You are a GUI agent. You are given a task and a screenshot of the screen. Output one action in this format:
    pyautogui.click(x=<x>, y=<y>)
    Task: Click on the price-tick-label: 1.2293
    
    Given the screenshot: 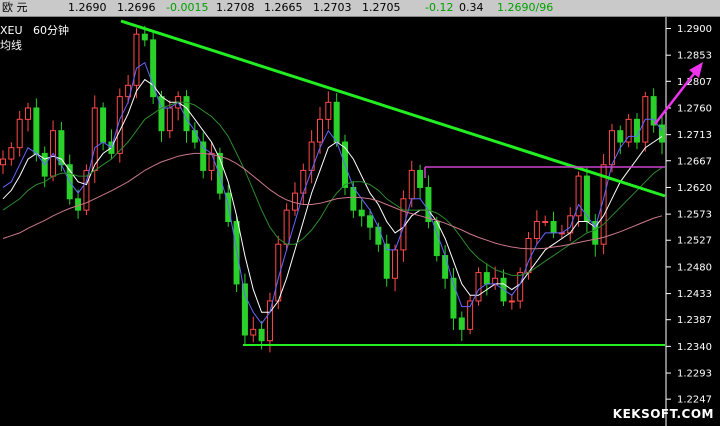 What is the action you would take?
    pyautogui.click(x=694, y=374)
    